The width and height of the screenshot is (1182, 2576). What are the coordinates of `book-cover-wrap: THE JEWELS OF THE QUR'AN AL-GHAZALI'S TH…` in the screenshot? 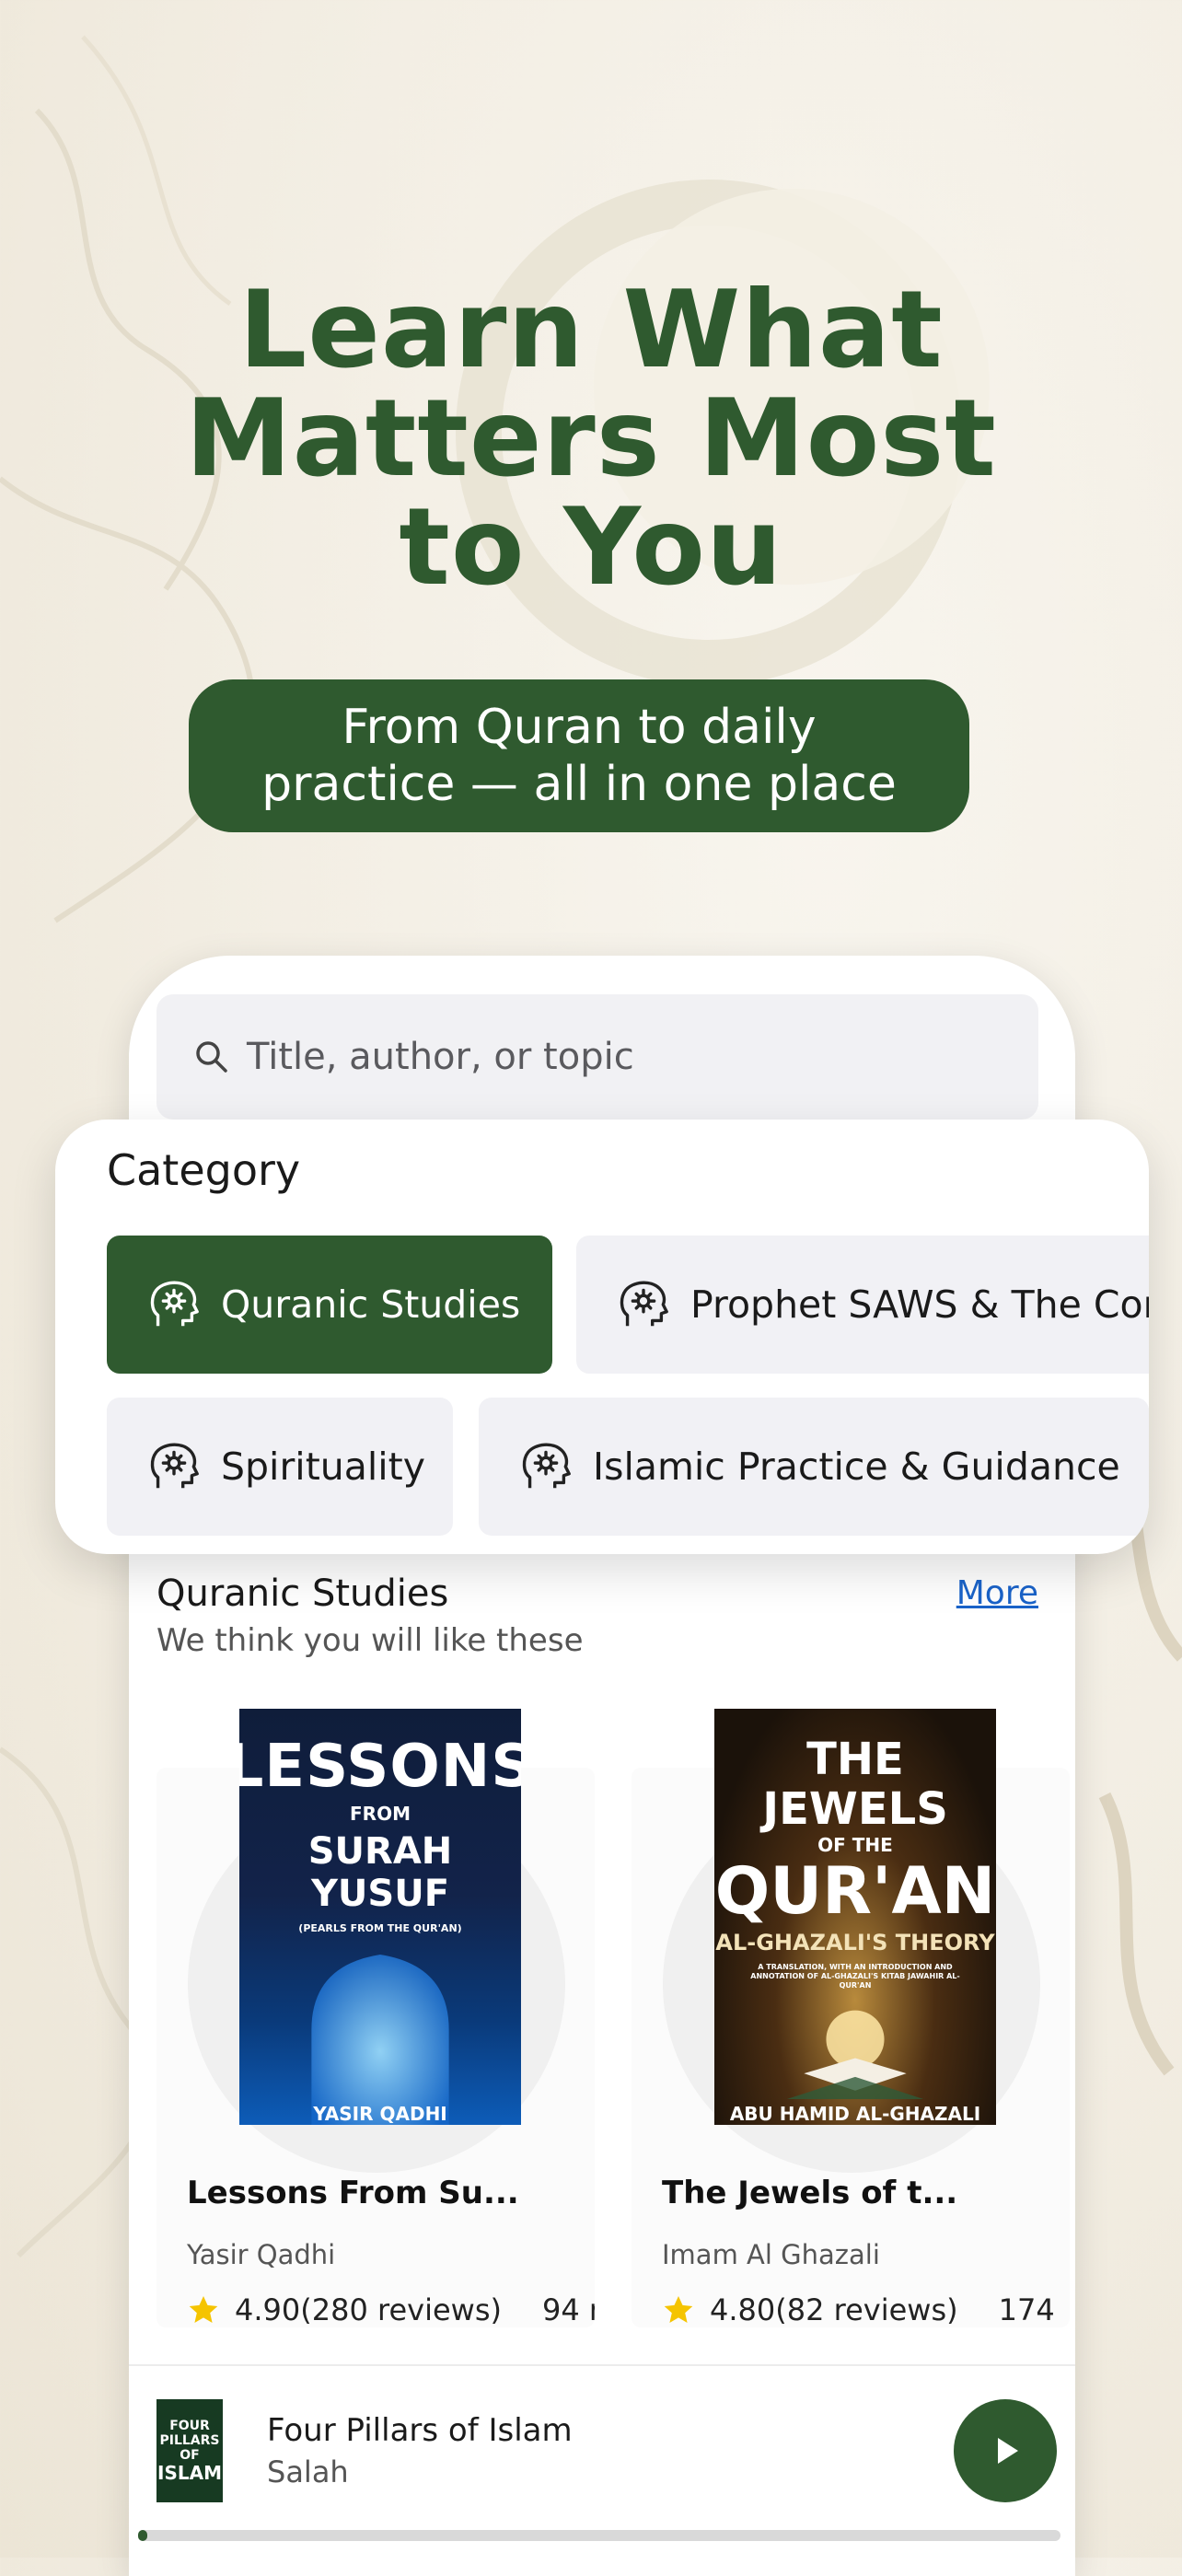 It's located at (851, 1931).